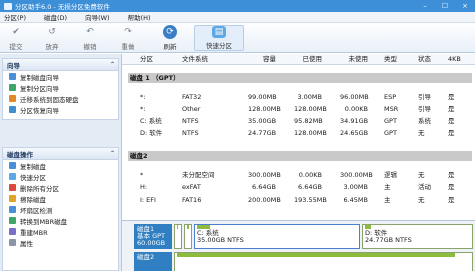 The height and width of the screenshot is (271, 475). What do you see at coordinates (465, 6) in the screenshot?
I see `close-button: ×` at bounding box center [465, 6].